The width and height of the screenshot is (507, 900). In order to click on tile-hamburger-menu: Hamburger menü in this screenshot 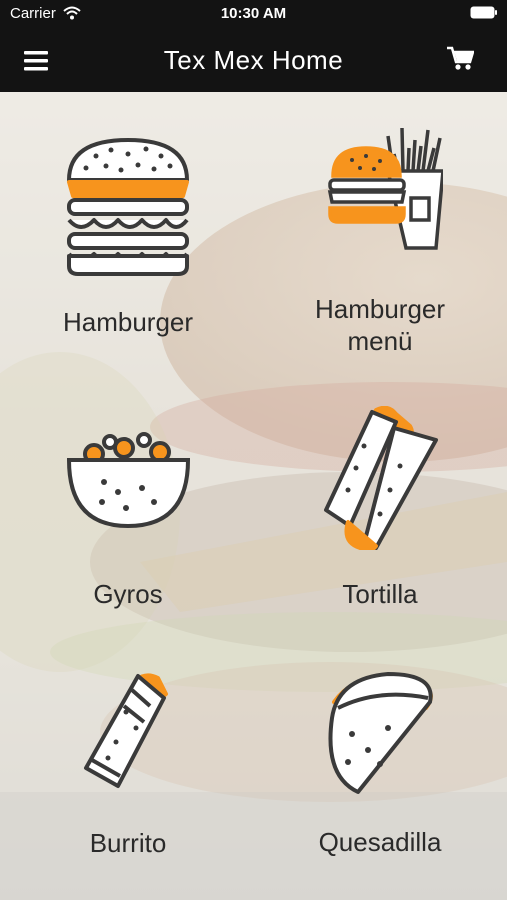, I will do `click(380, 241)`.